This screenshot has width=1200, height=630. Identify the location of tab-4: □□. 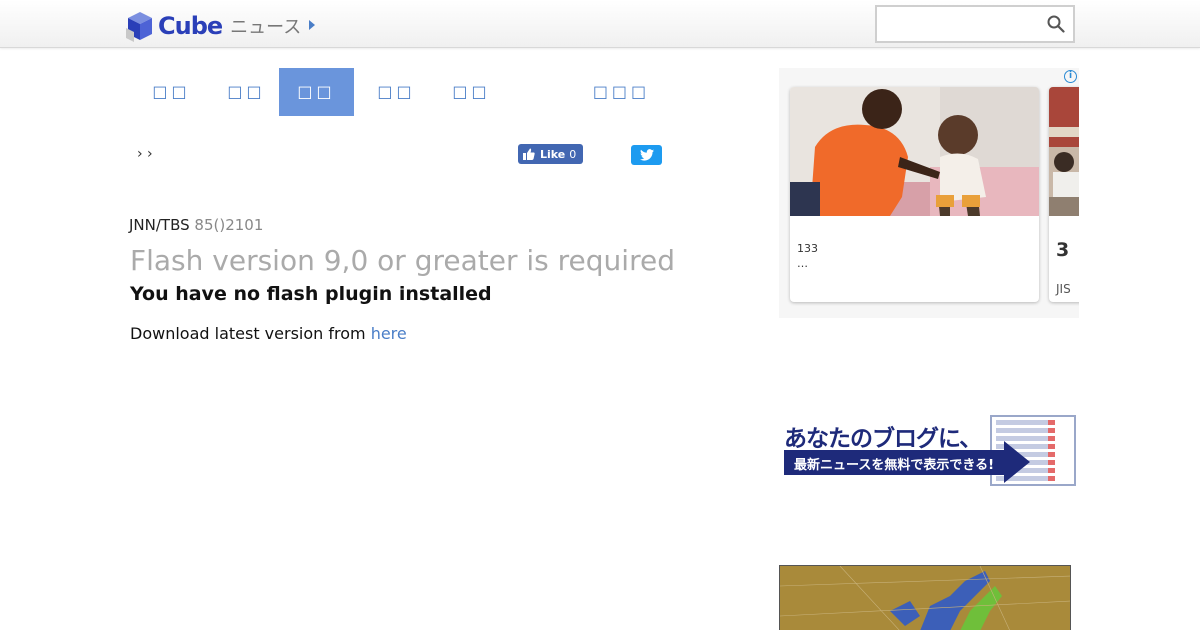
(396, 92).